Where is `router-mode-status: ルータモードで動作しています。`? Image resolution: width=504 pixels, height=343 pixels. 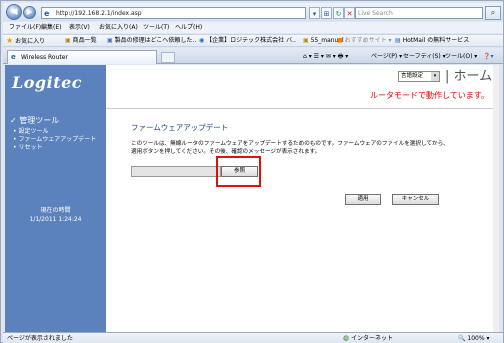
router-mode-status: ルータモードで動作しています。 is located at coordinates (429, 95).